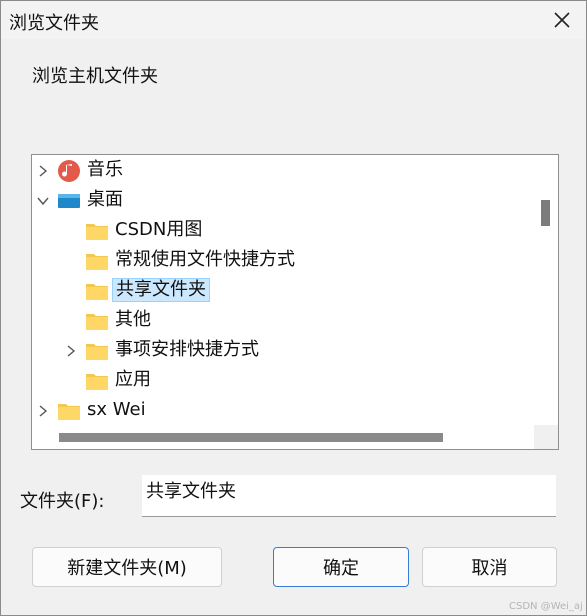  What do you see at coordinates (95, 76) in the screenshot?
I see `dialog-description: 浏览主机文件夹` at bounding box center [95, 76].